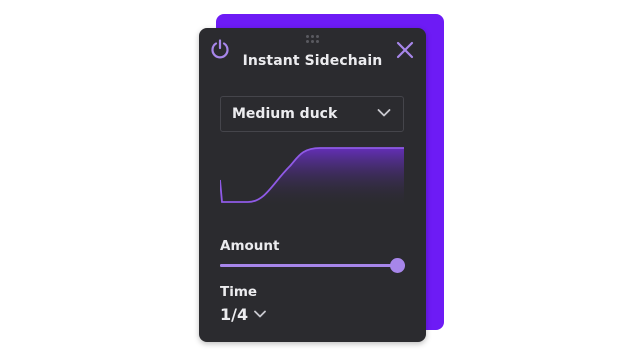 Image resolution: width=640 pixels, height=360 pixels. I want to click on sidechain-envelope-graph, so click(312, 176).